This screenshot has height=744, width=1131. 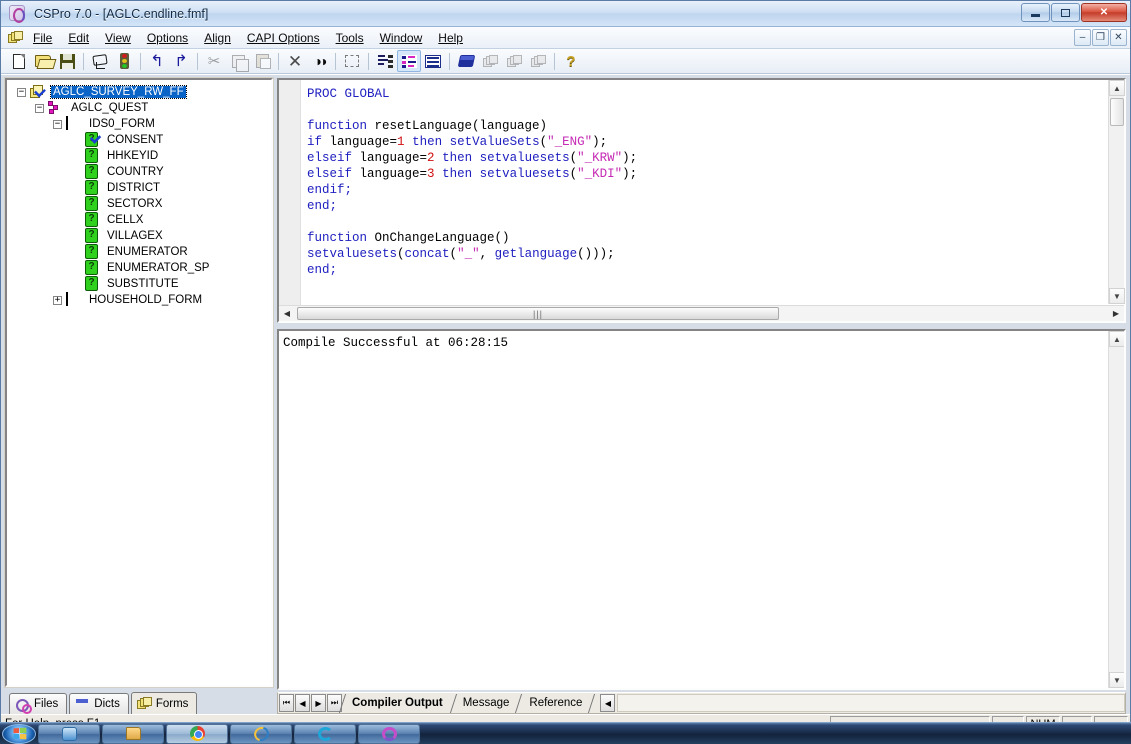 I want to click on nav-next-icon: ▶, so click(x=318, y=703).